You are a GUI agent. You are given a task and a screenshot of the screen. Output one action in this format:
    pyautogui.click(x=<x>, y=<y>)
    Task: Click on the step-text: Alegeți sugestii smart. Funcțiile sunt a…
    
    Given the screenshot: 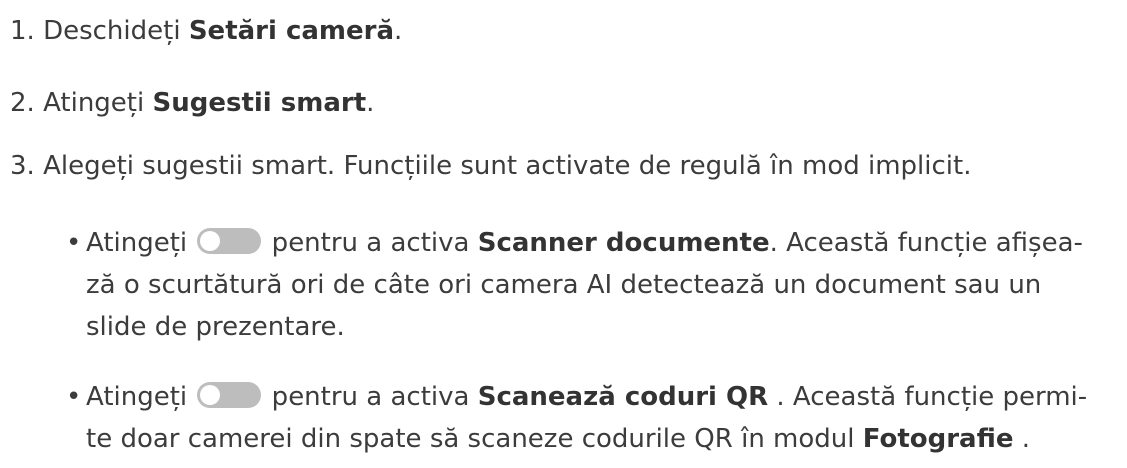 What is the action you would take?
    pyautogui.click(x=507, y=166)
    